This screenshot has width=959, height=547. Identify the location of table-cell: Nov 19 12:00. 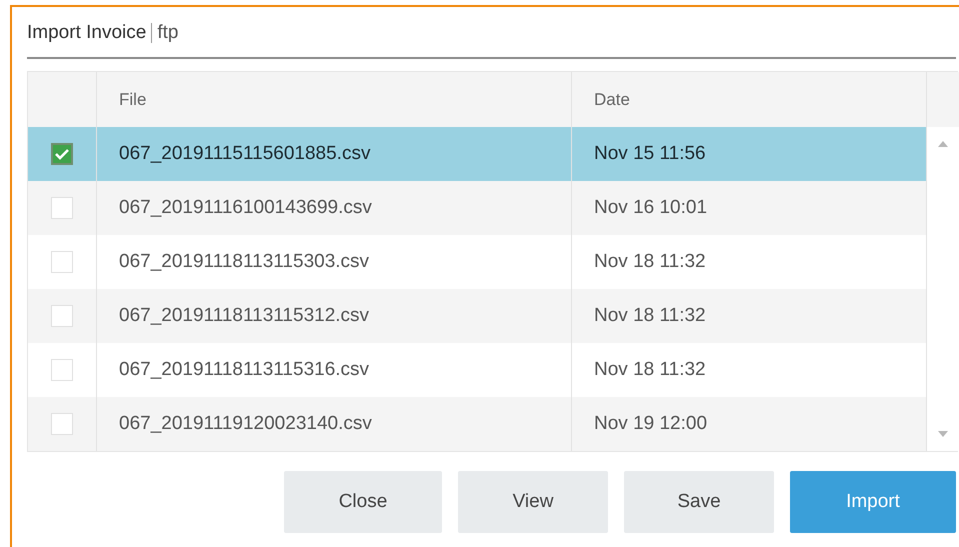
(748, 424).